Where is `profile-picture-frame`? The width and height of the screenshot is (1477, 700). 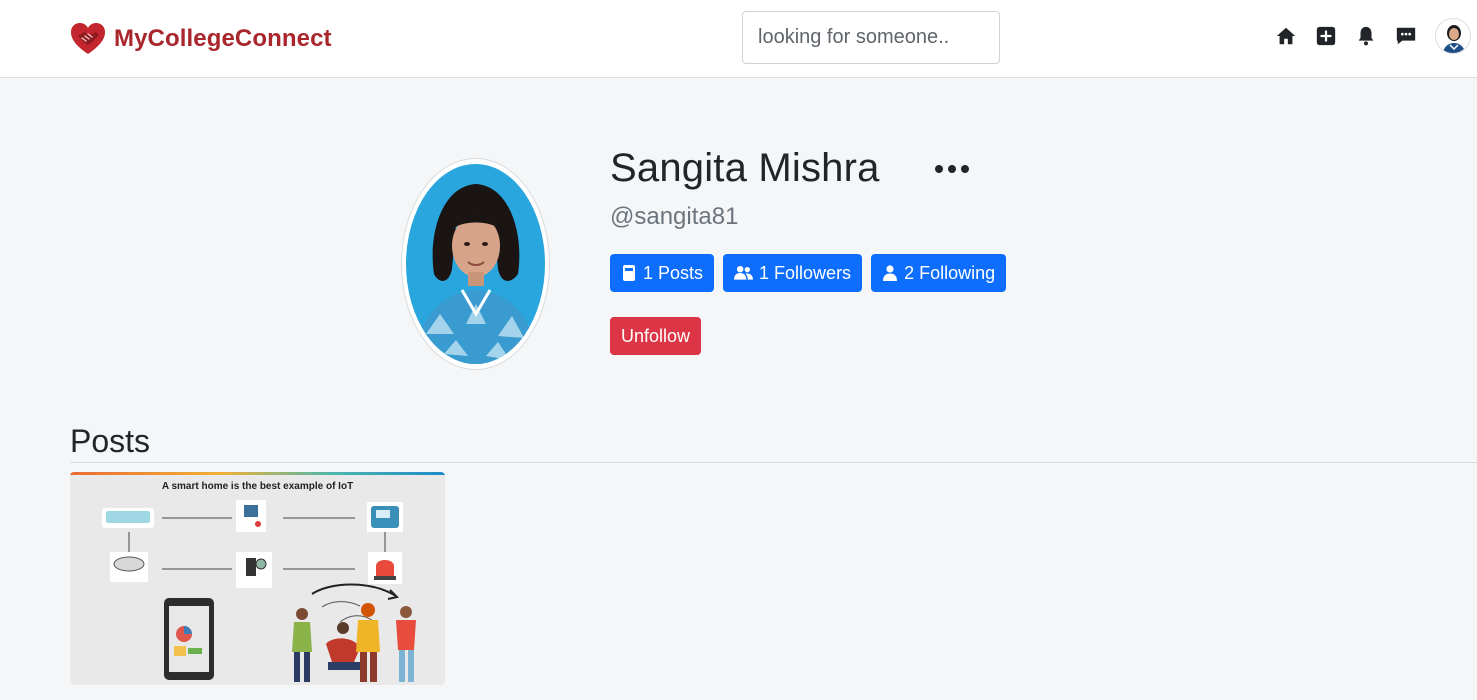
profile-picture-frame is located at coordinates (475, 264).